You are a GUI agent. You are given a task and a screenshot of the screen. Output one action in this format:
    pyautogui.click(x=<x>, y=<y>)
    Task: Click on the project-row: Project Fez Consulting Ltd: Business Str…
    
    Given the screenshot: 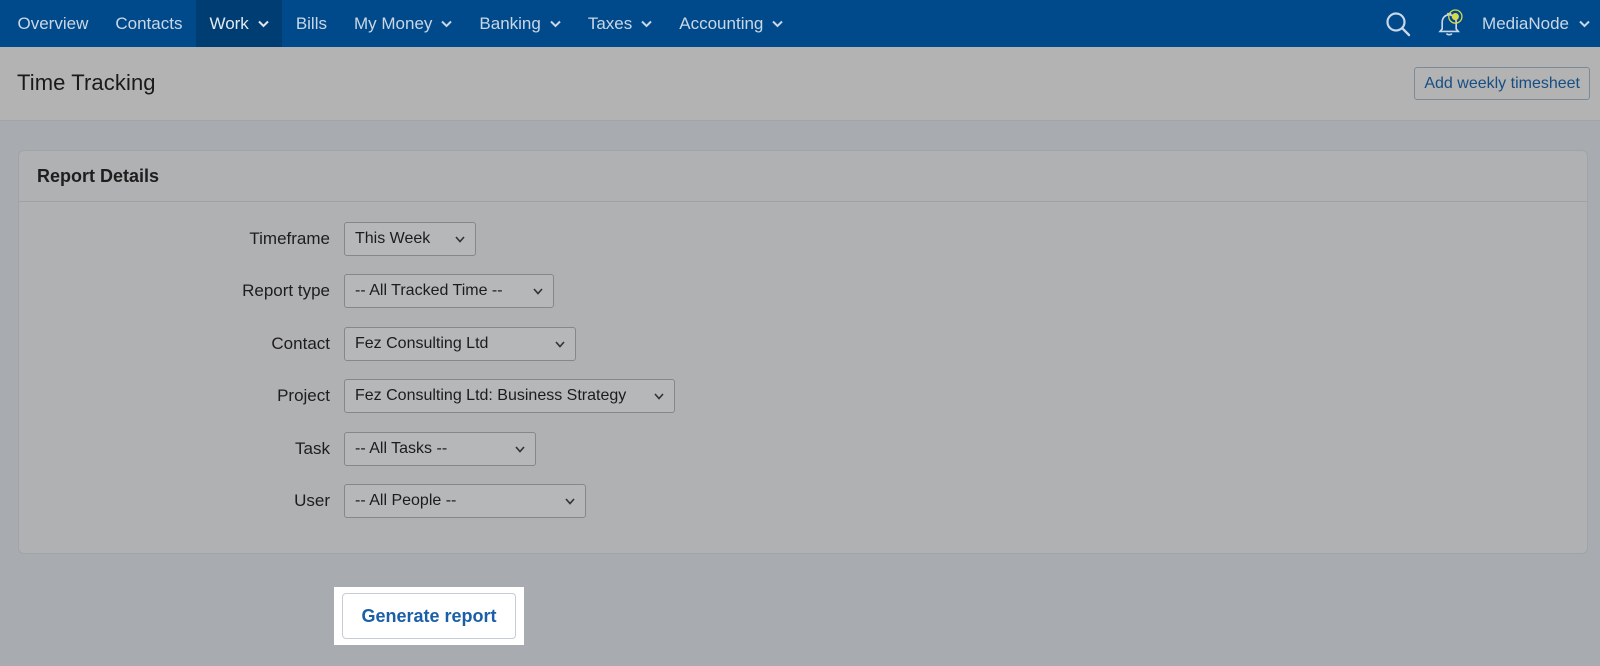 What is the action you would take?
    pyautogui.click(x=347, y=396)
    